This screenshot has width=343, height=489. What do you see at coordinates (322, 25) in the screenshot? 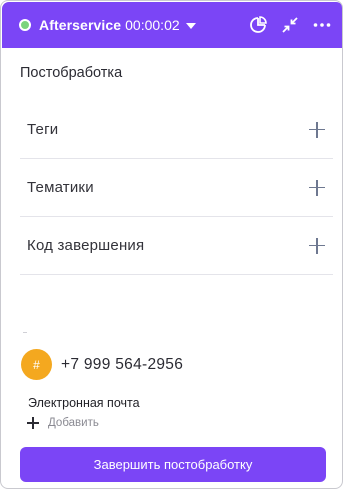
I see `more-icon` at bounding box center [322, 25].